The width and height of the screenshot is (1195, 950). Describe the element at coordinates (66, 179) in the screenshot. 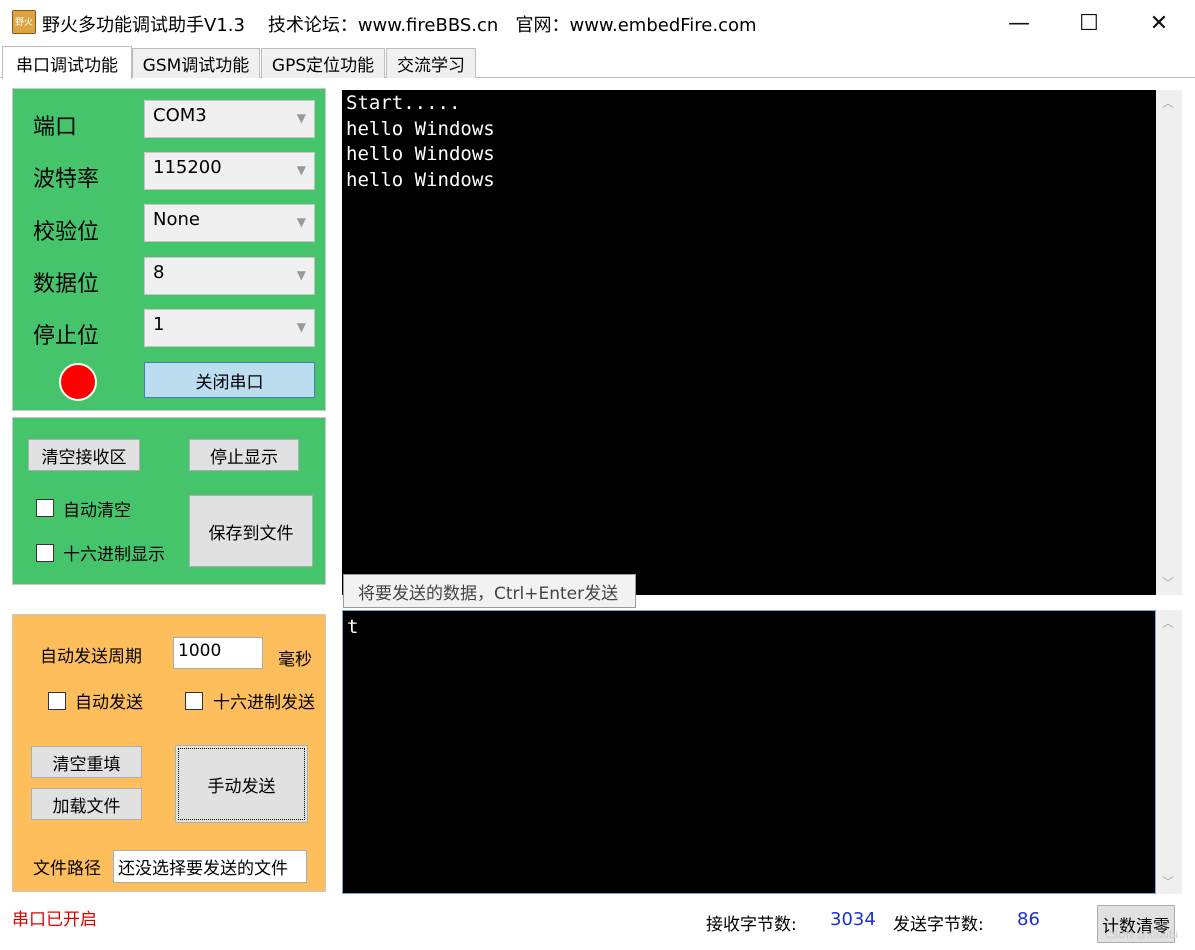

I see `baud-label: 波特率` at that location.